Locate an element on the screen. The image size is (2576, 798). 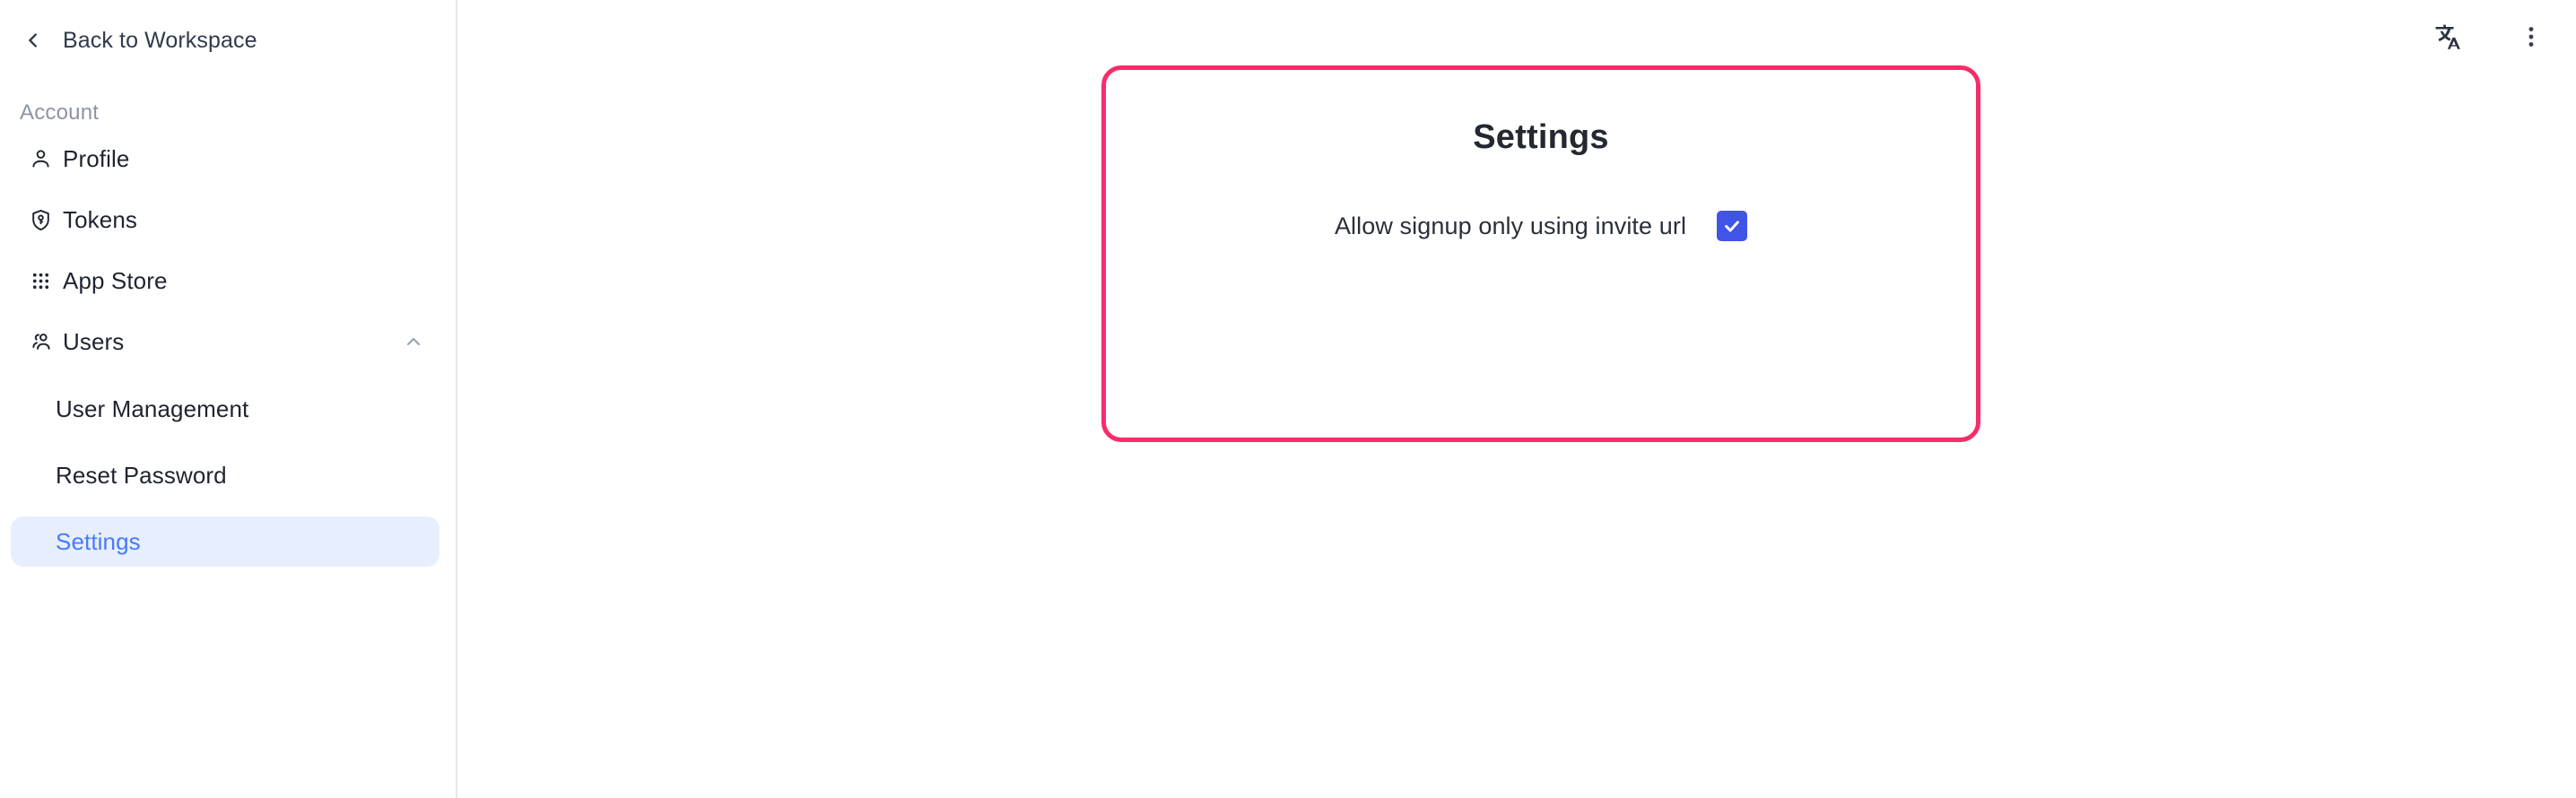
back-to-workspace-label: Back to Workspace is located at coordinates (160, 40).